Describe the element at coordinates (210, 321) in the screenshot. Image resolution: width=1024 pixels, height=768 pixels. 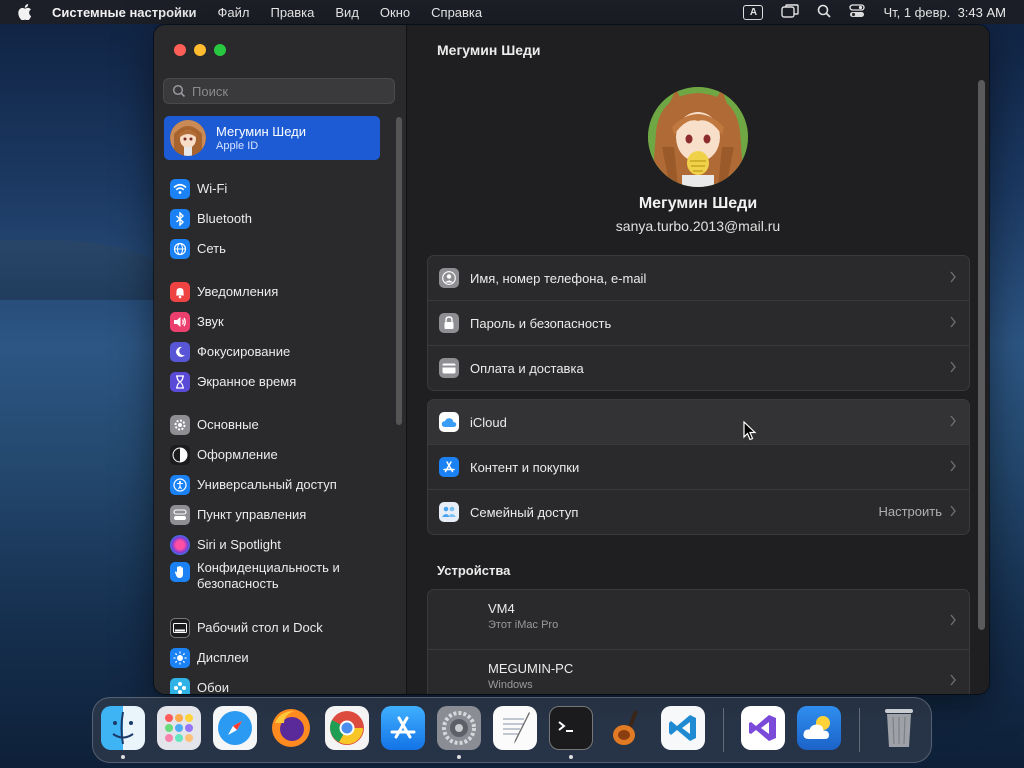
I see `sidebar-item-label: Звук` at that location.